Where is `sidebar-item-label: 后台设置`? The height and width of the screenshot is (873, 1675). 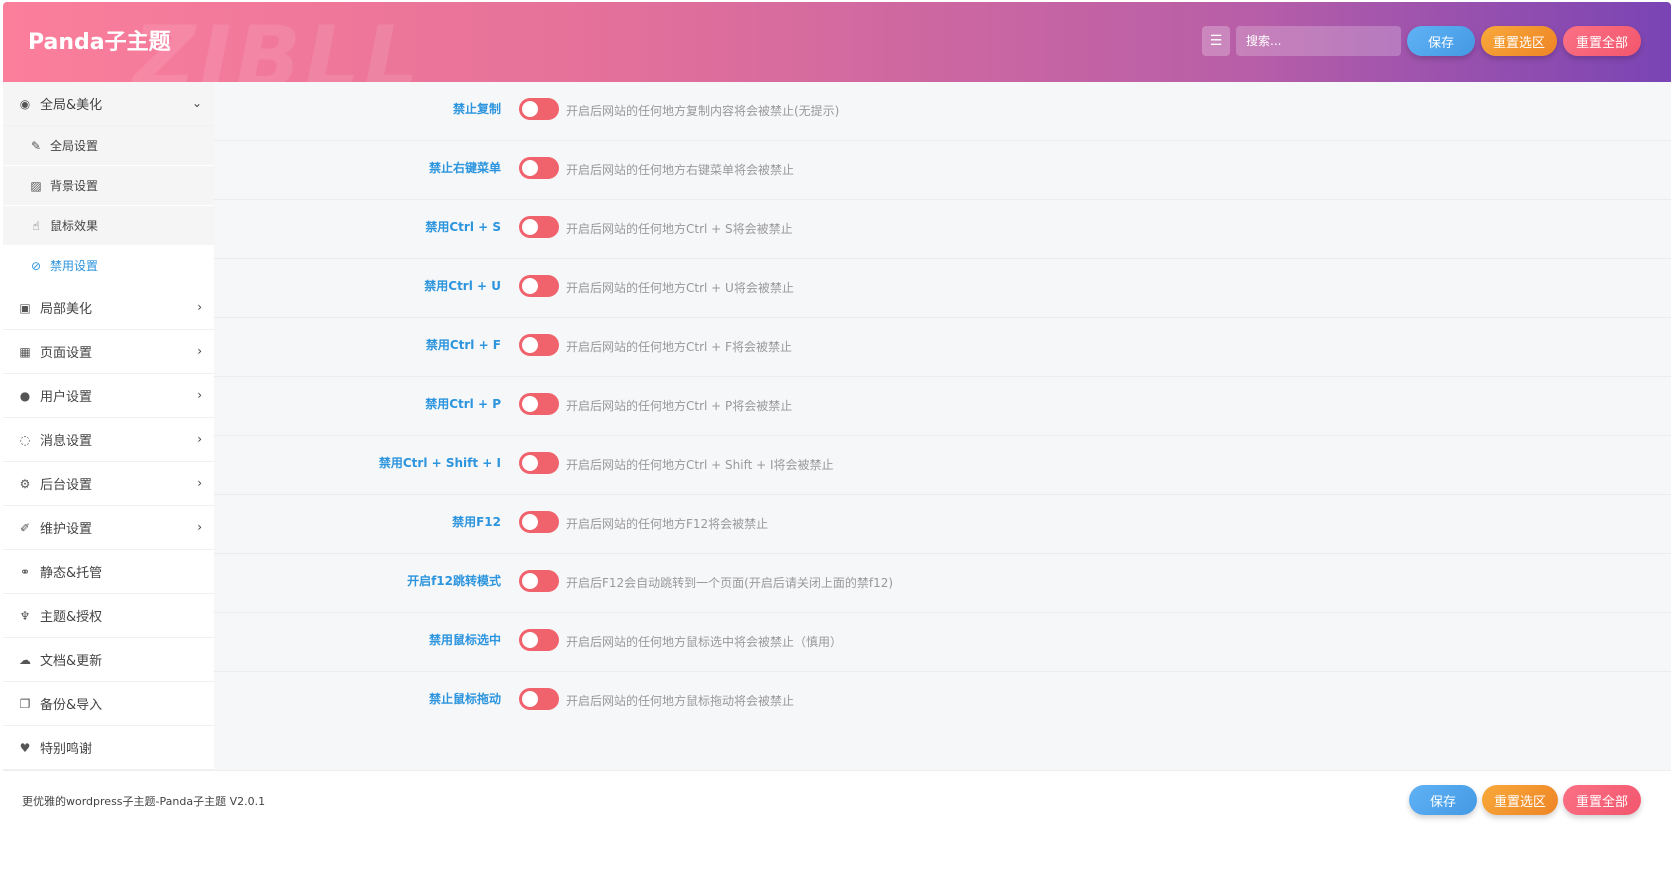
sidebar-item-label: 后台设置 is located at coordinates (66, 485).